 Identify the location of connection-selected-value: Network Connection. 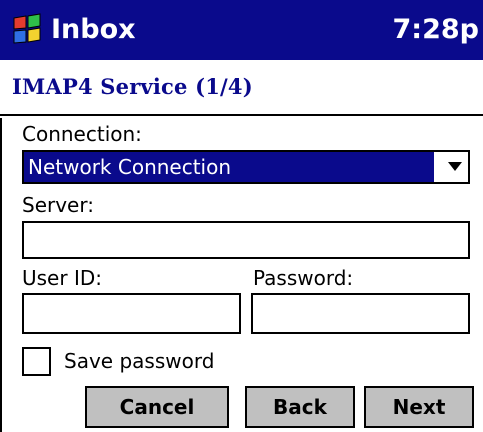
(229, 167).